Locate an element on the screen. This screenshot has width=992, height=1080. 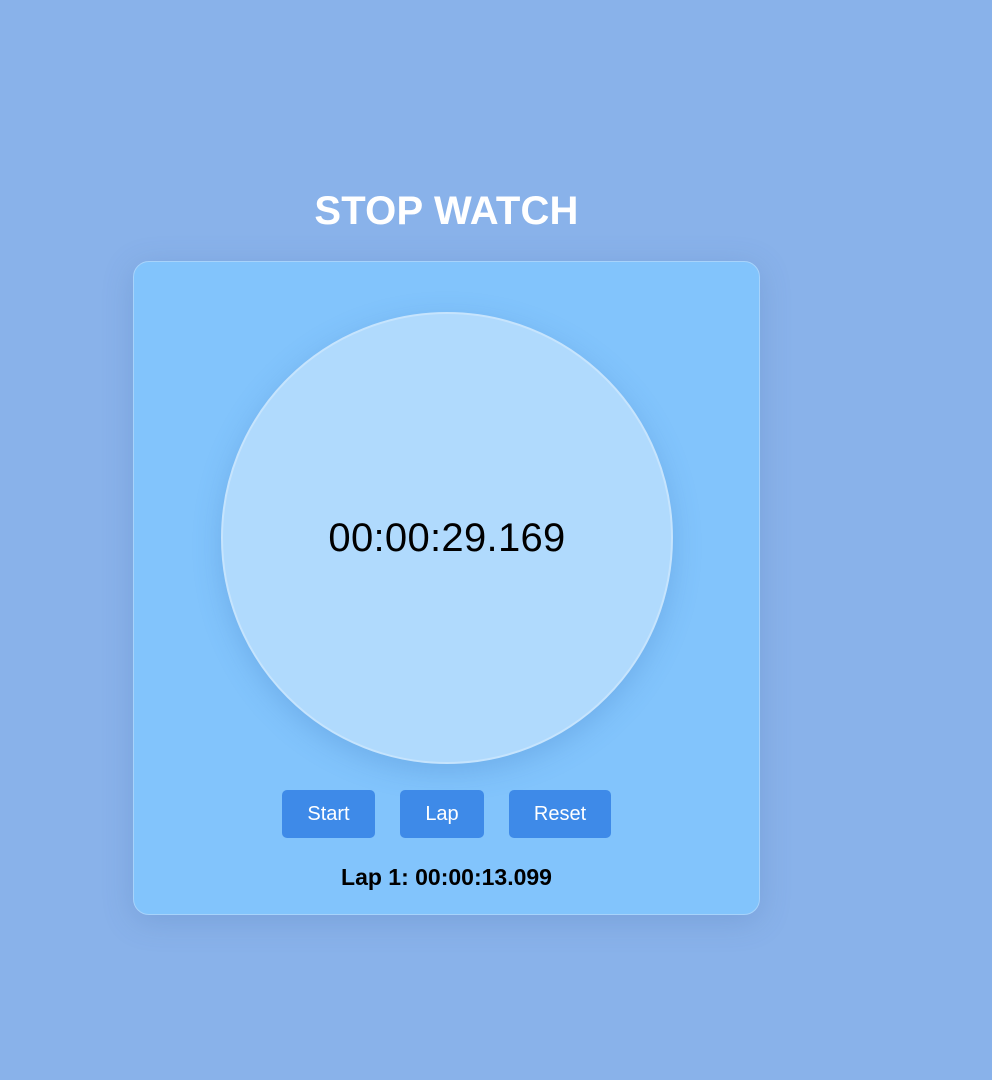
lap-item: Lap 1: 00:00:13.099 is located at coordinates (446, 877).